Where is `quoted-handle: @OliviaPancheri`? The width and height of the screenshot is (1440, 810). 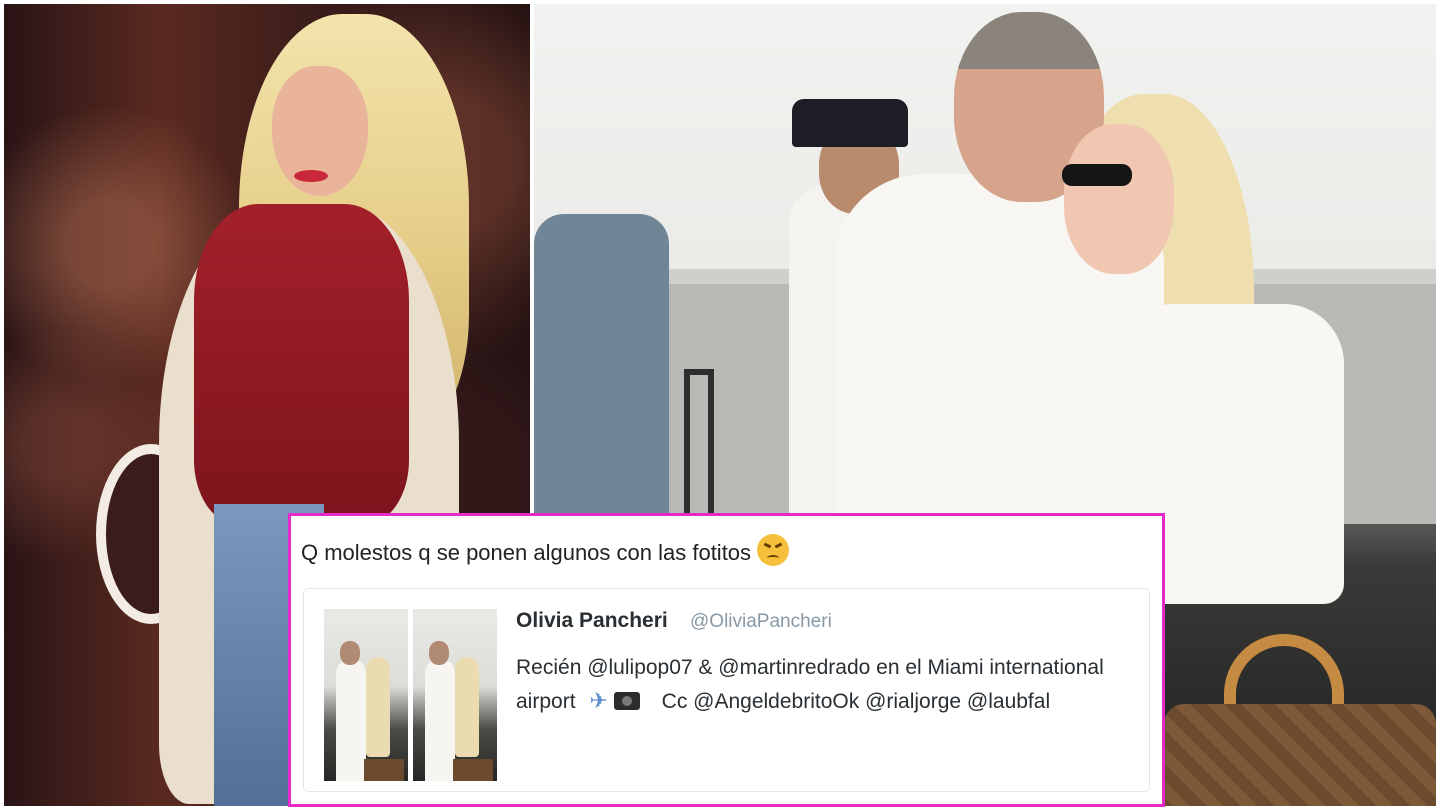 quoted-handle: @OliviaPancheri is located at coordinates (761, 622).